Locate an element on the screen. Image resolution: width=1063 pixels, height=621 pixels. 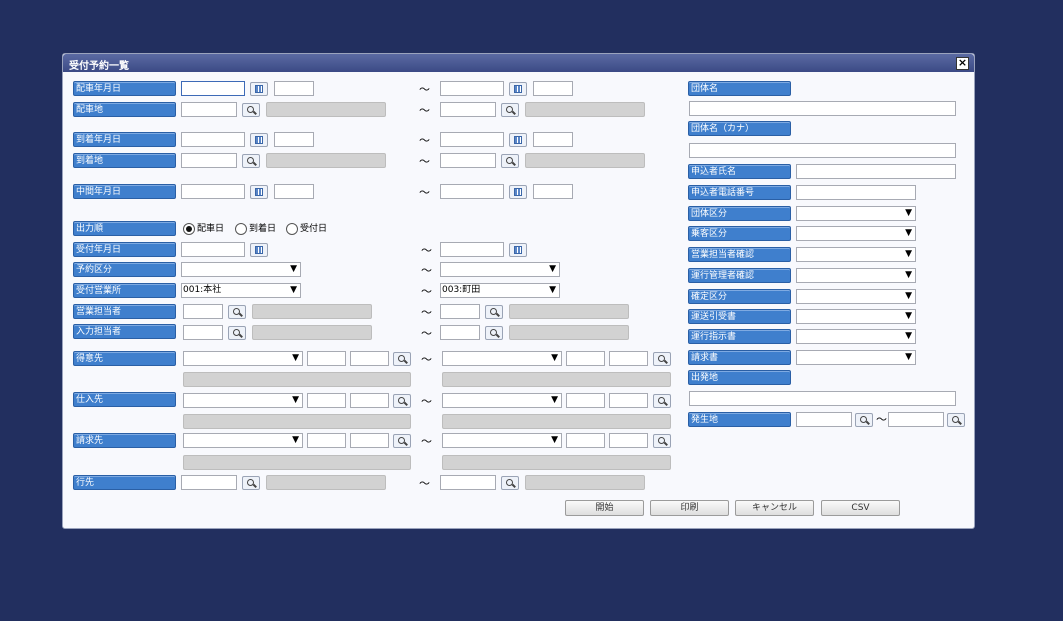
reception-date-from-input is located at coordinates (213, 249).